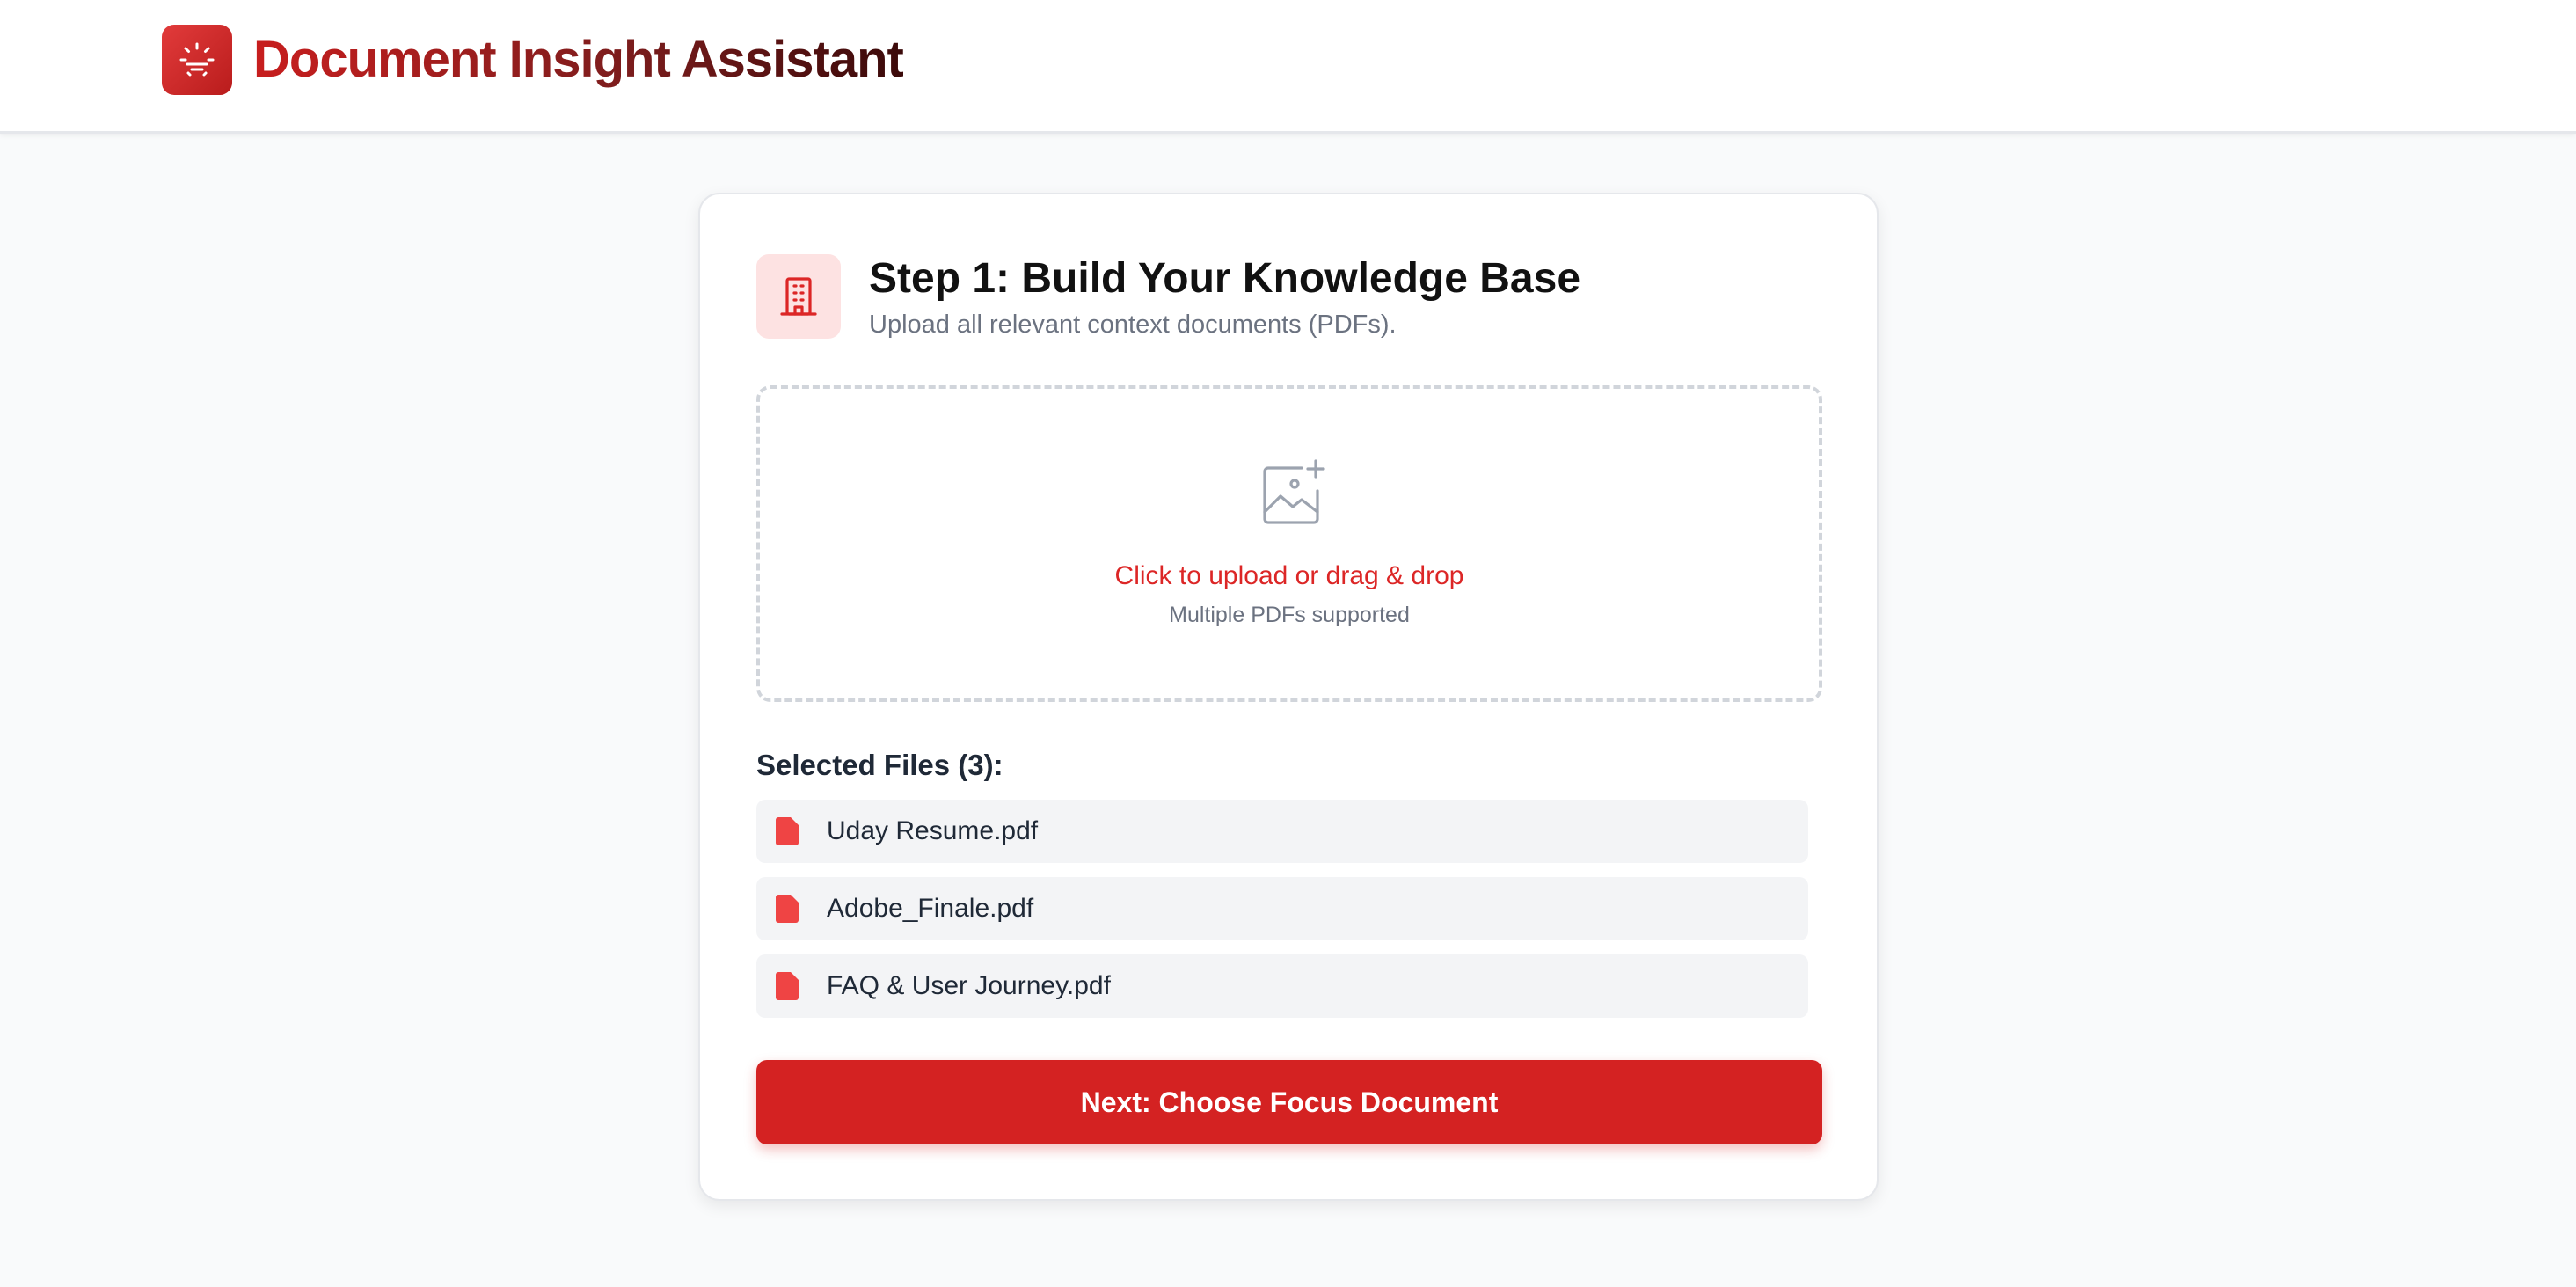  I want to click on app-header: Document Insight Assistant, so click(1288, 67).